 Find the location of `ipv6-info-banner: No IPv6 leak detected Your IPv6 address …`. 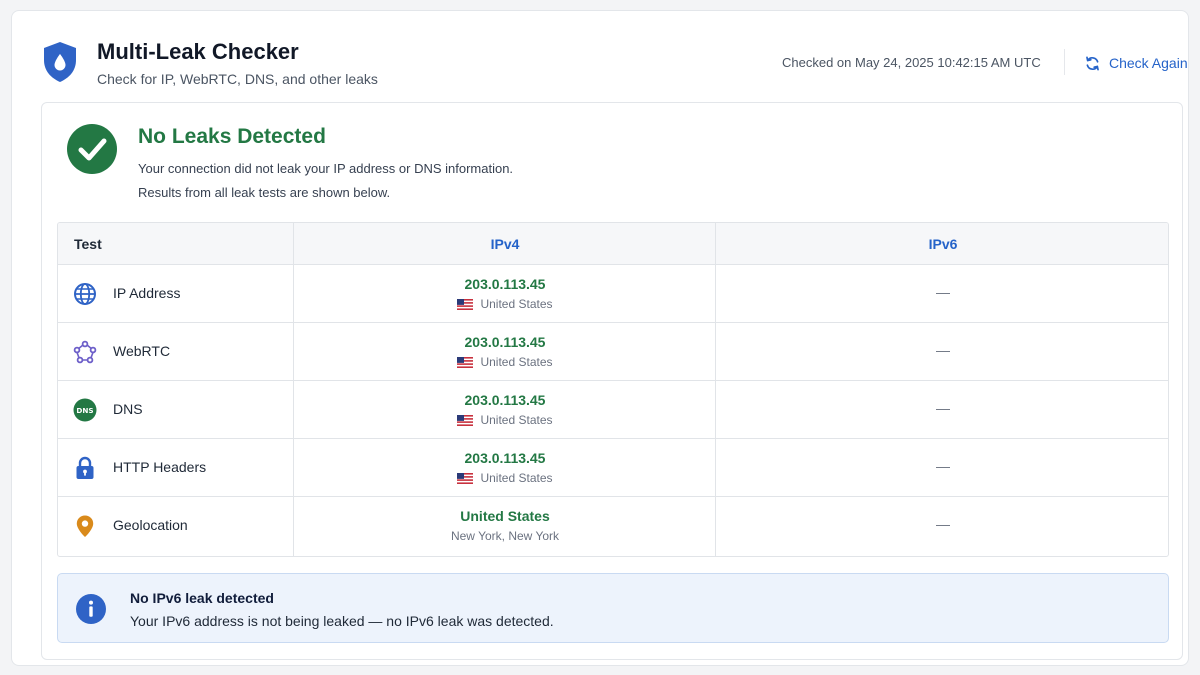

ipv6-info-banner: No IPv6 leak detected Your IPv6 address … is located at coordinates (613, 608).